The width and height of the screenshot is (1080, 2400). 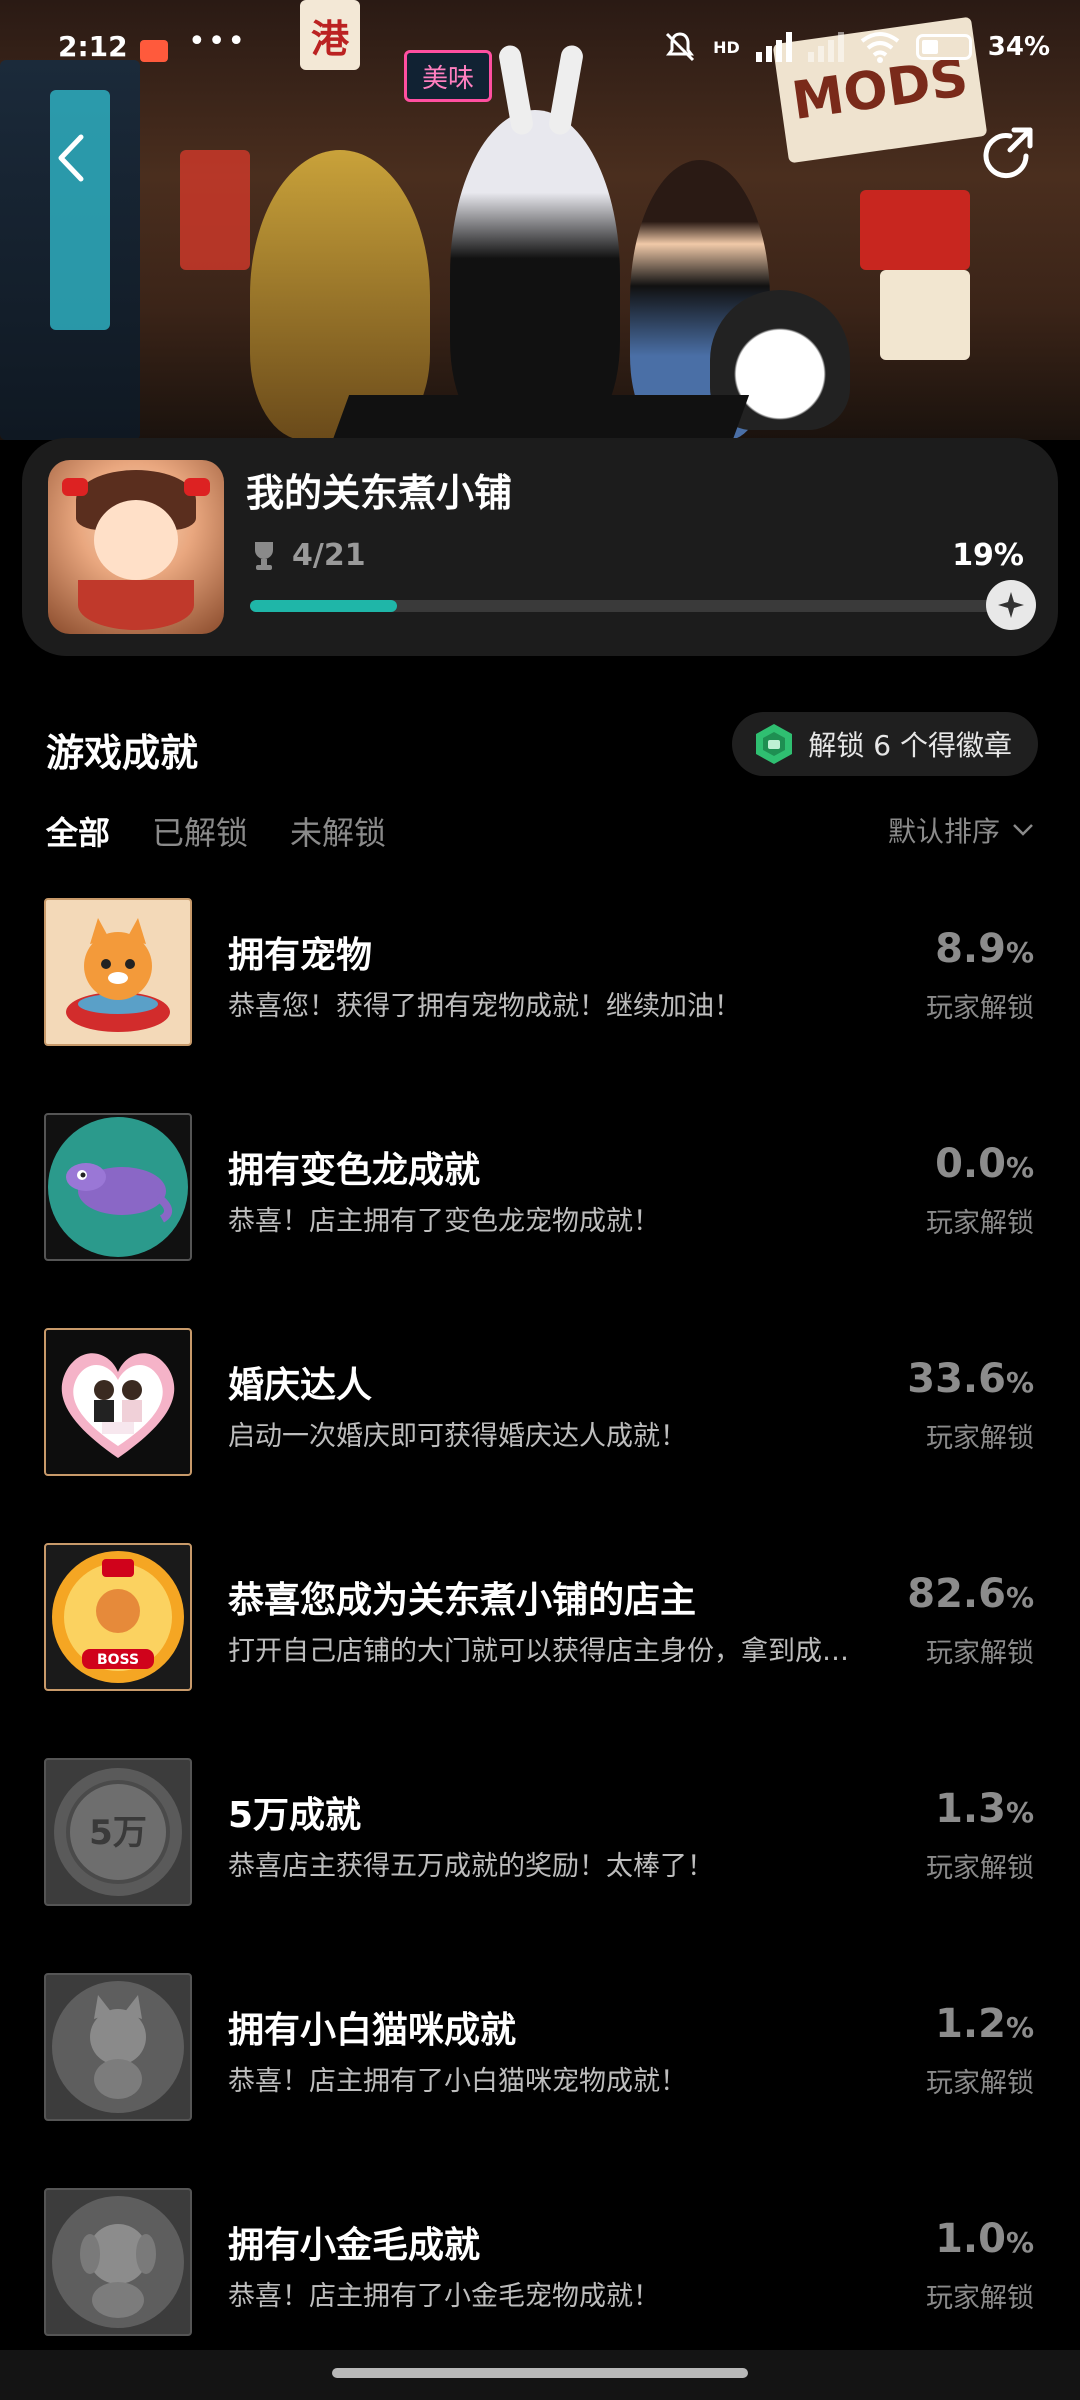 I want to click on badge-reward-pill: 解锁 6 个得徽章, so click(x=885, y=744).